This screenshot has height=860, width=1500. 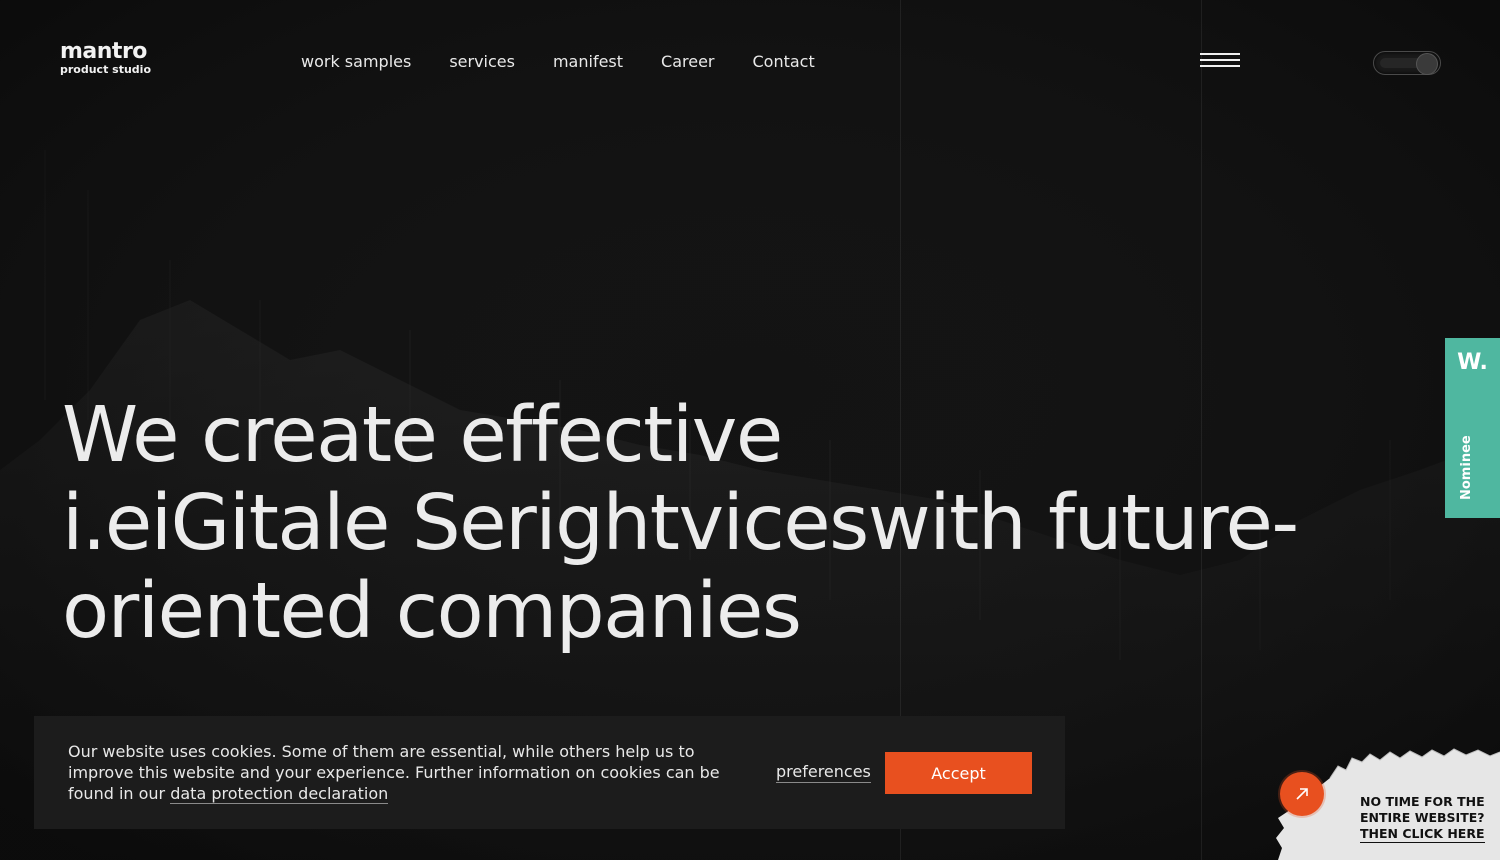 What do you see at coordinates (1427, 64) in the screenshot?
I see `toggle-knob` at bounding box center [1427, 64].